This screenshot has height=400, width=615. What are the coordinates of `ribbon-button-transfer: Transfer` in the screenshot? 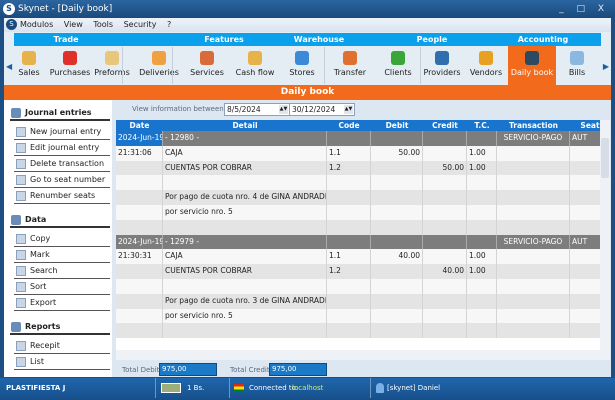 It's located at (350, 65).